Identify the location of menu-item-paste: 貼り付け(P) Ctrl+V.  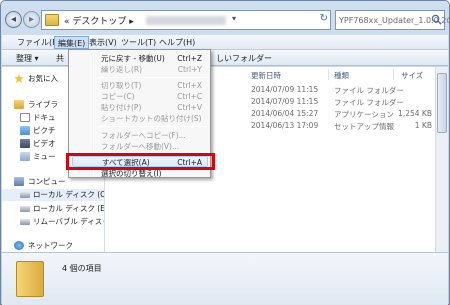
(139, 107).